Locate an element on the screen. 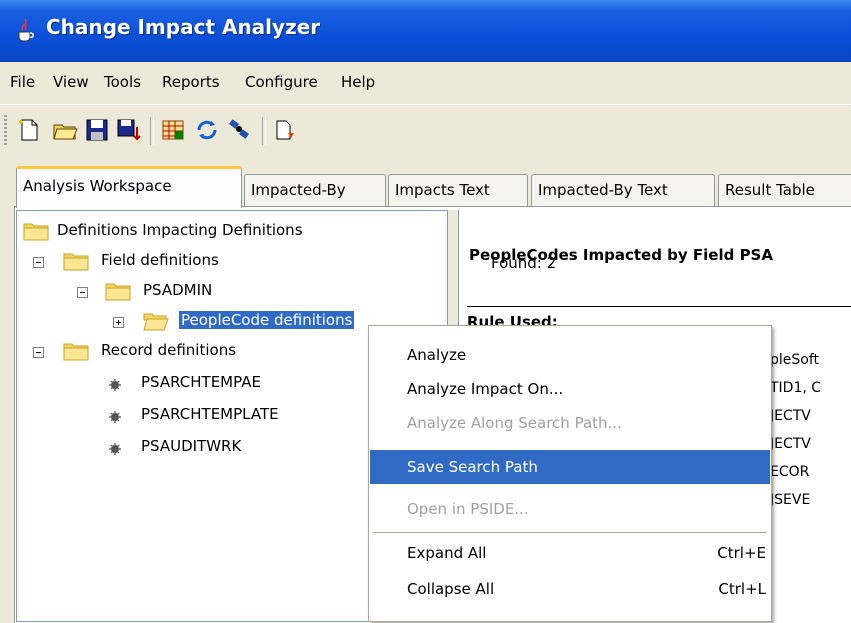 Image resolution: width=851 pixels, height=623 pixels. tree-label: Field definitions is located at coordinates (160, 260).